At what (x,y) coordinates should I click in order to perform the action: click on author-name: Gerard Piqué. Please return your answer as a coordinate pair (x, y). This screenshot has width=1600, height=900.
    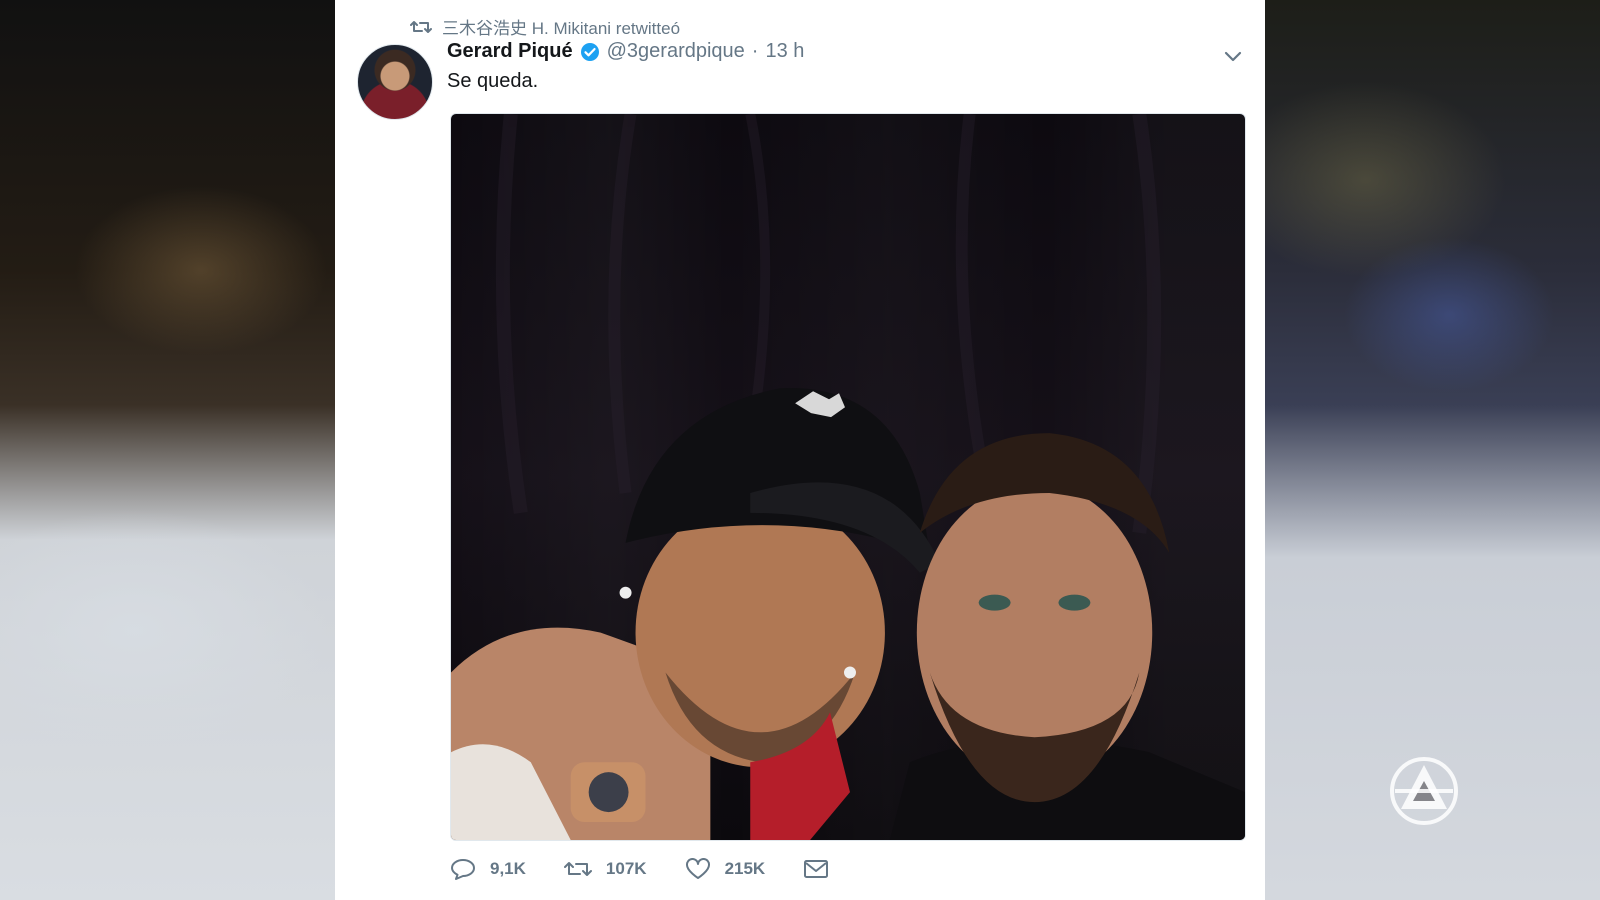
    Looking at the image, I should click on (510, 51).